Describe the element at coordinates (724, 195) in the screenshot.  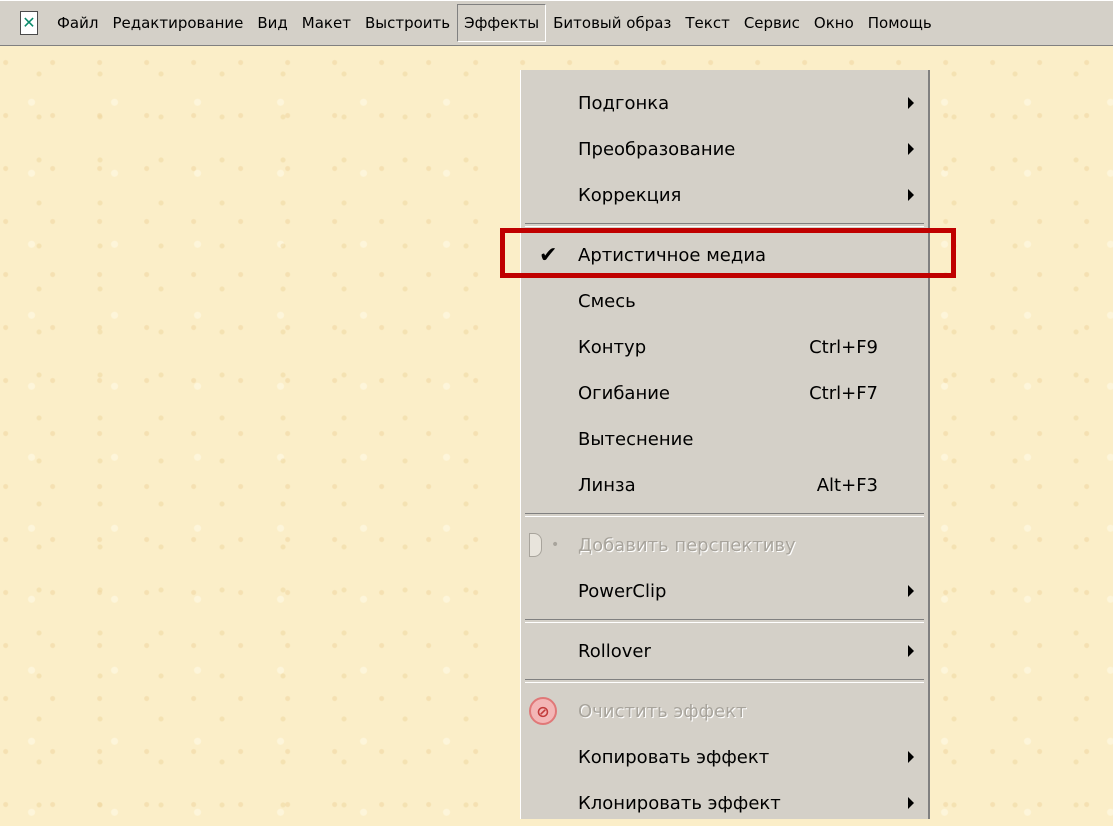
I see `menu-item-correction: Коррекция` at that location.